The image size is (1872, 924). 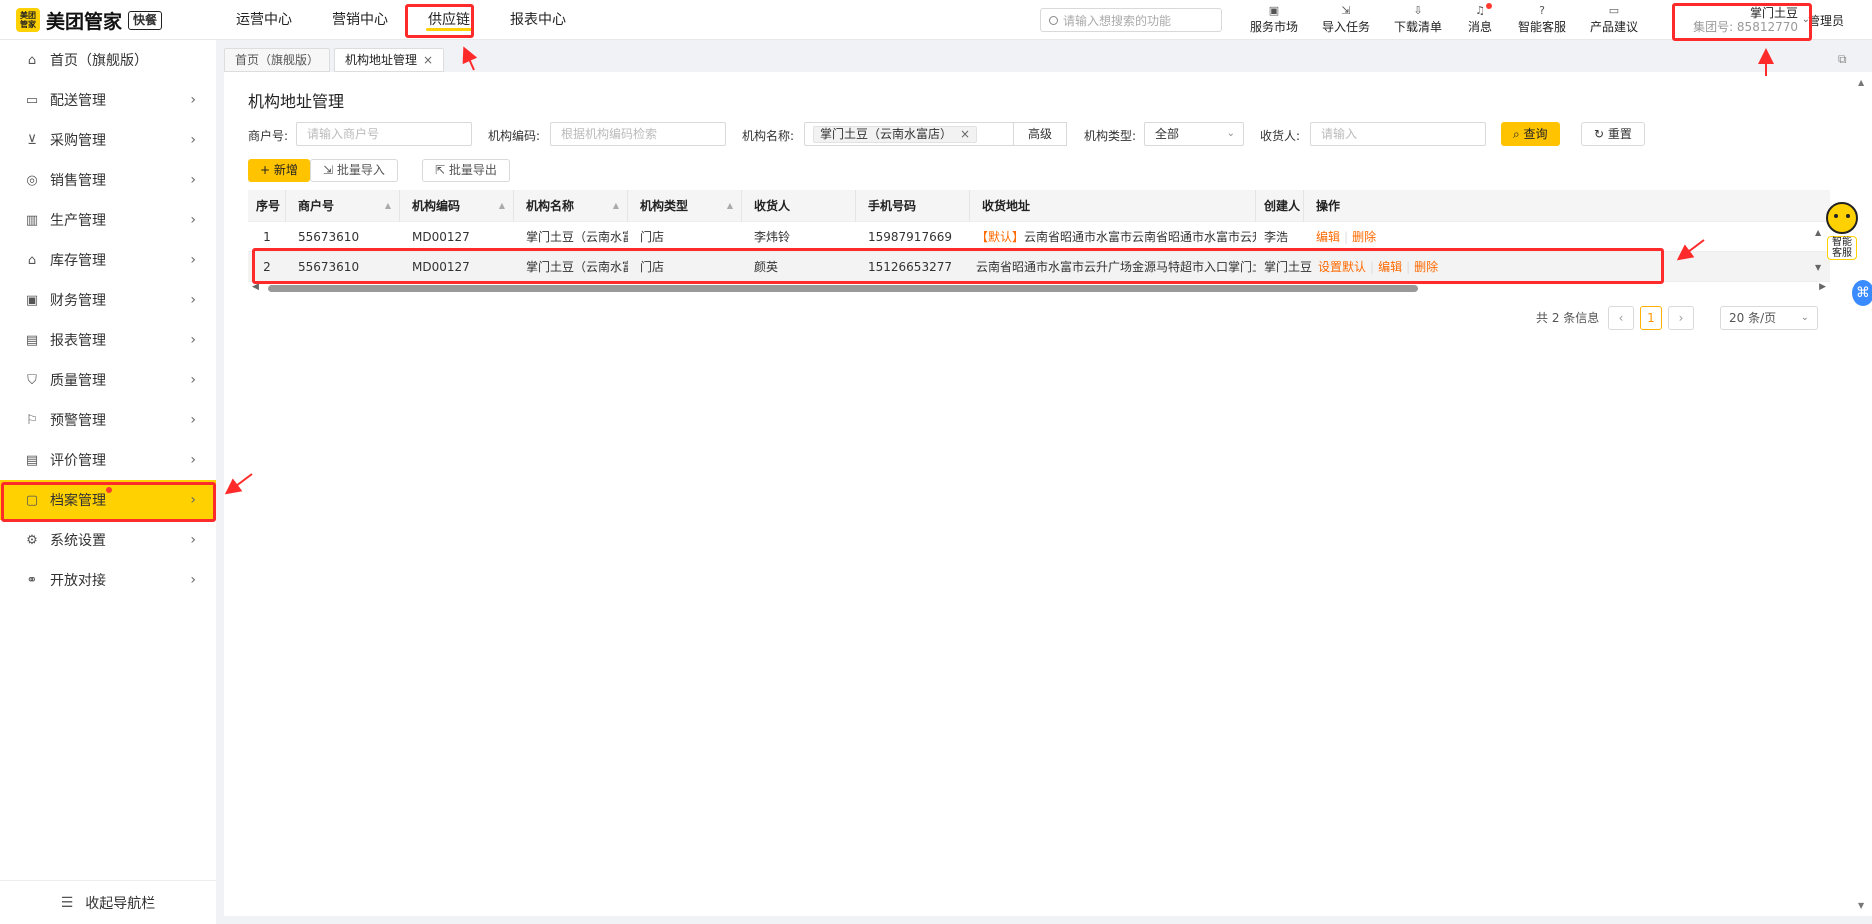 What do you see at coordinates (360, 170) in the screenshot?
I see `import-label: 批量导入` at bounding box center [360, 170].